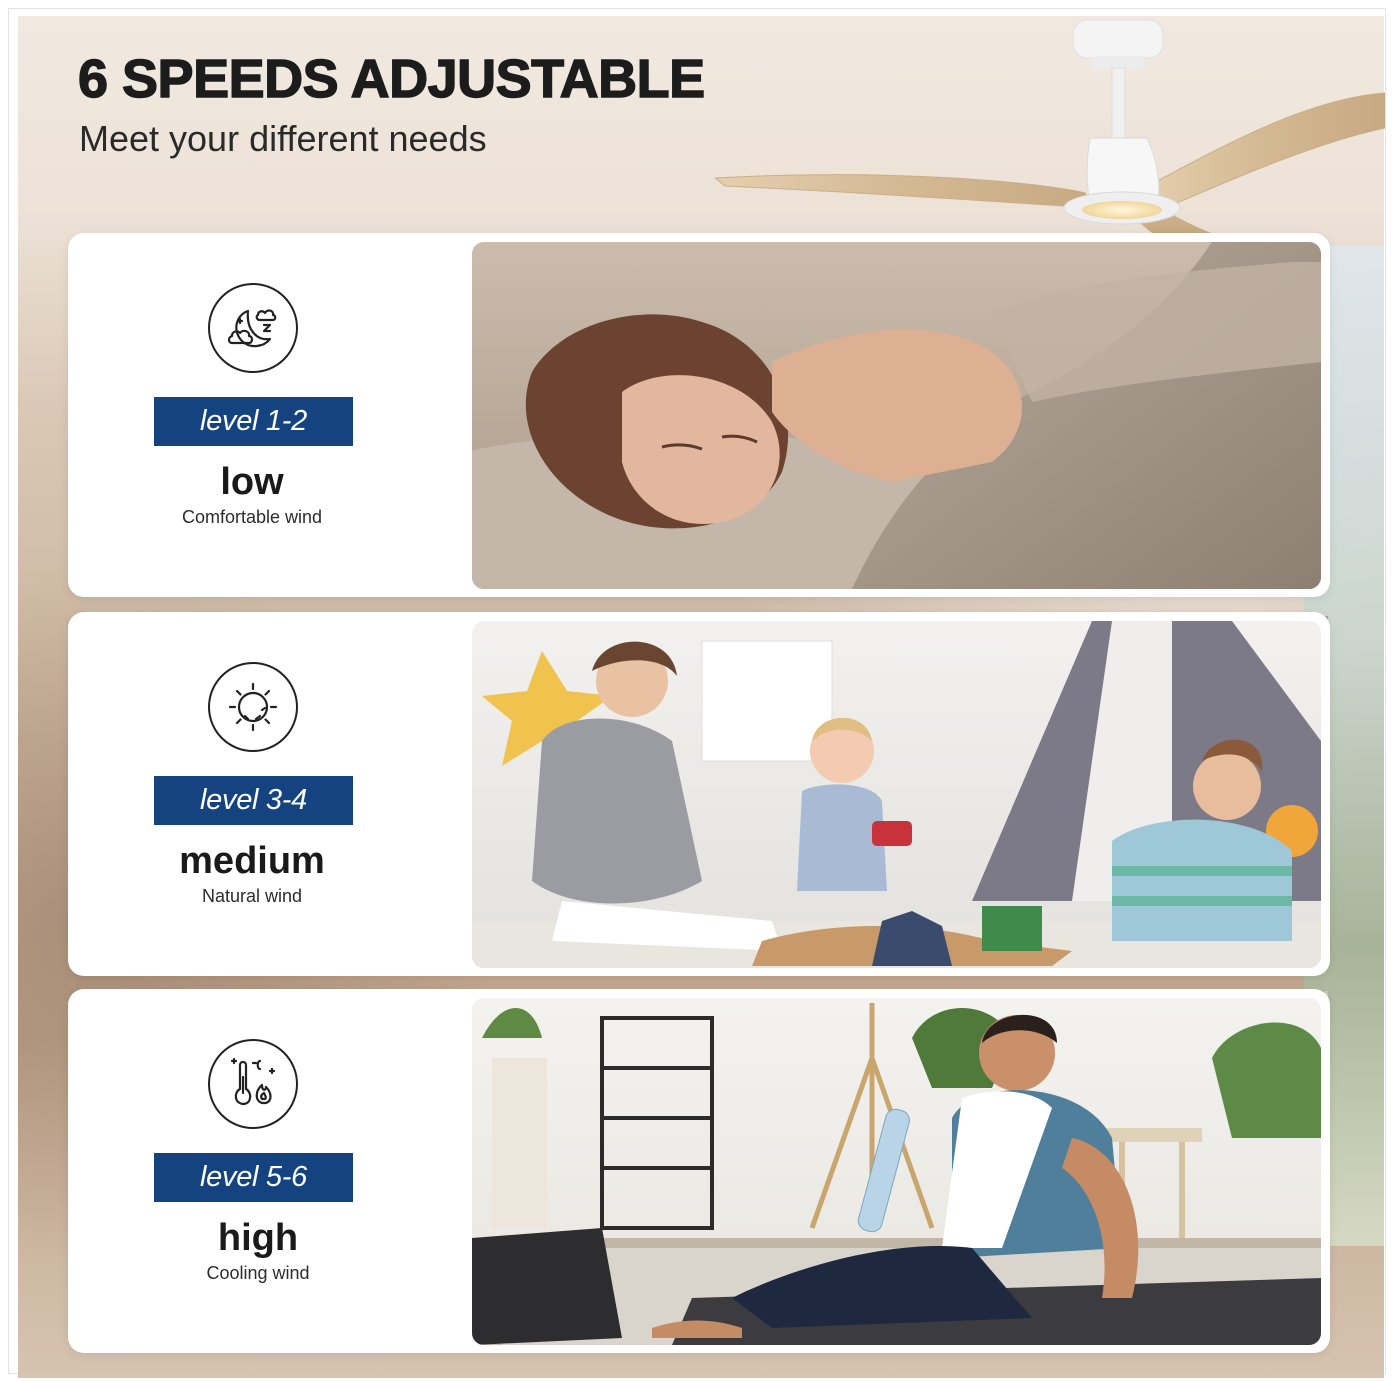  I want to click on speed-description: Cooling wind, so click(258, 1273).